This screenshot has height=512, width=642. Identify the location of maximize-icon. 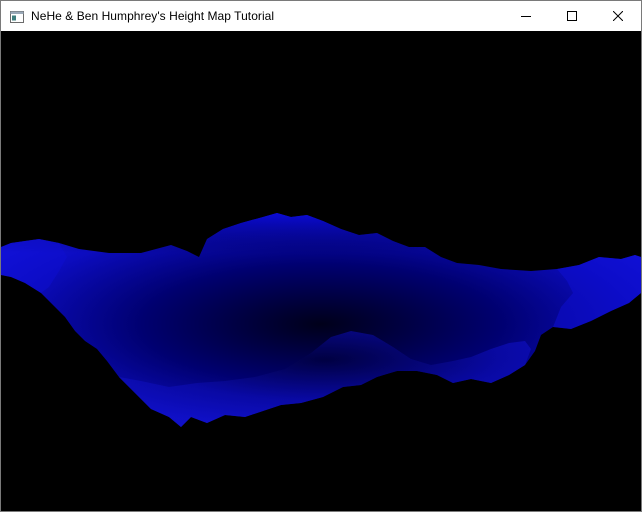
(572, 16).